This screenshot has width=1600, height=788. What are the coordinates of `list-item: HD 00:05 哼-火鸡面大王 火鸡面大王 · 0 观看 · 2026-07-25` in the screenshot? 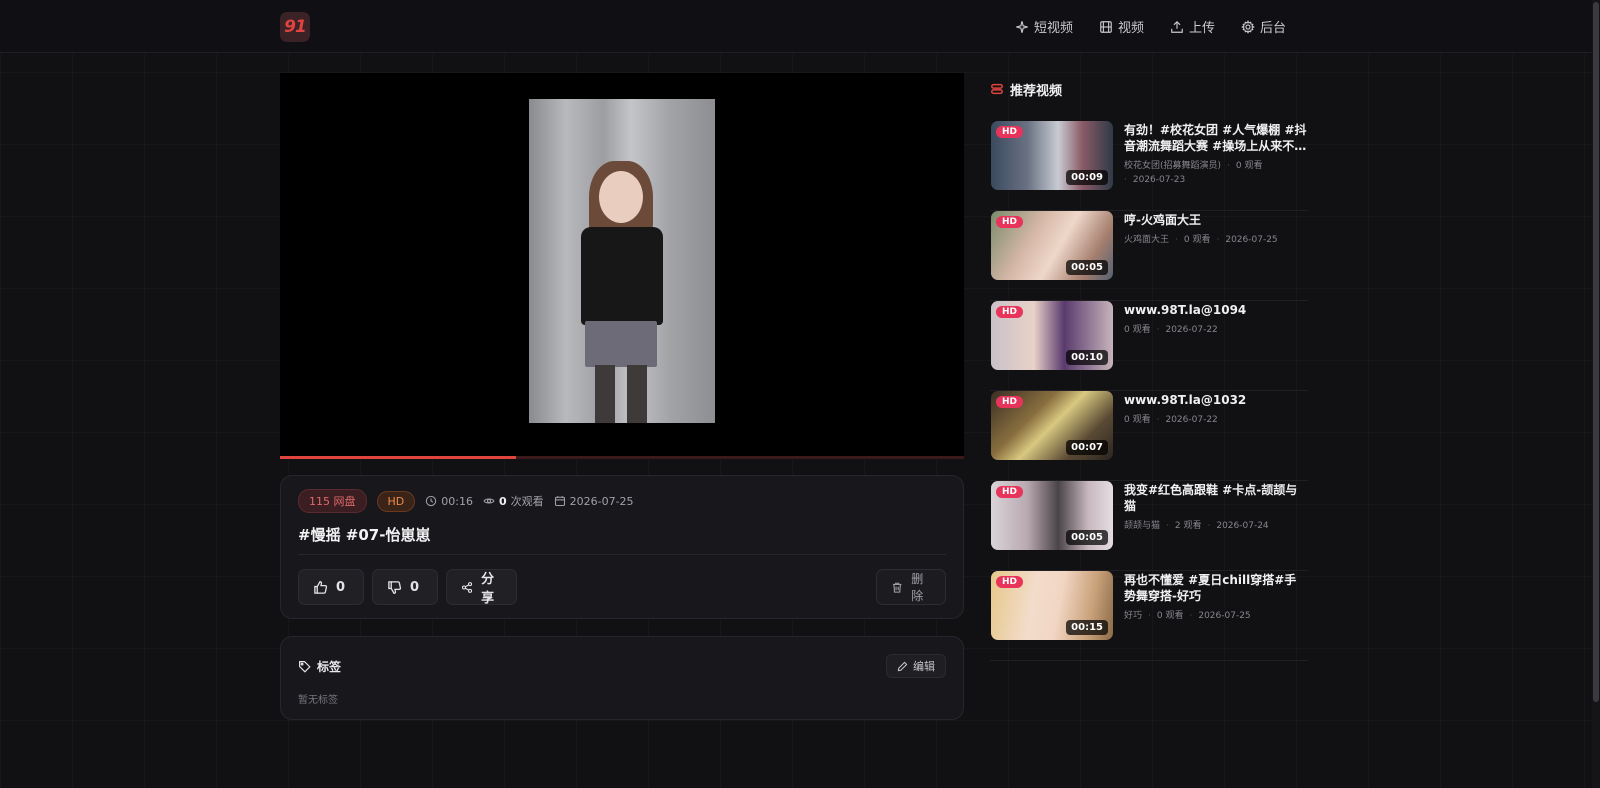 It's located at (1149, 256).